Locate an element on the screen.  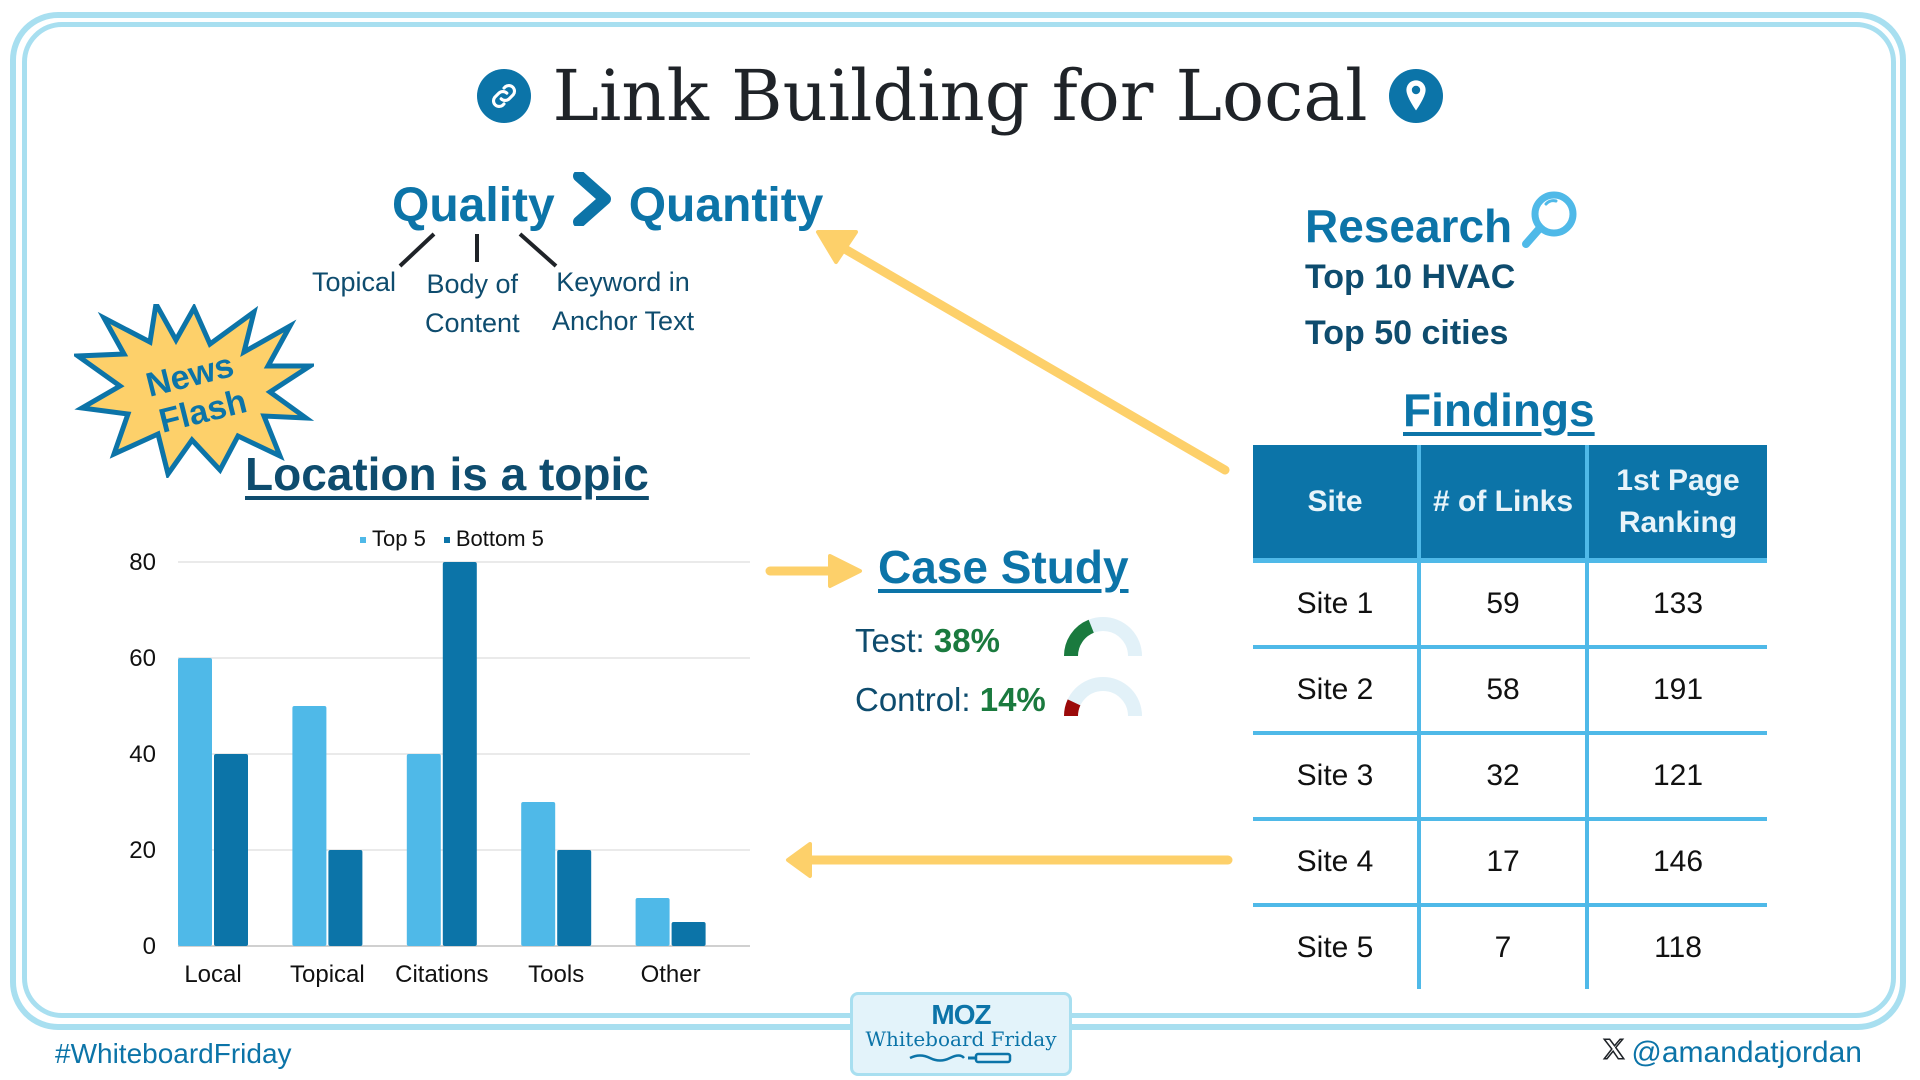
cell-site: Site 1 is located at coordinates (1337, 604).